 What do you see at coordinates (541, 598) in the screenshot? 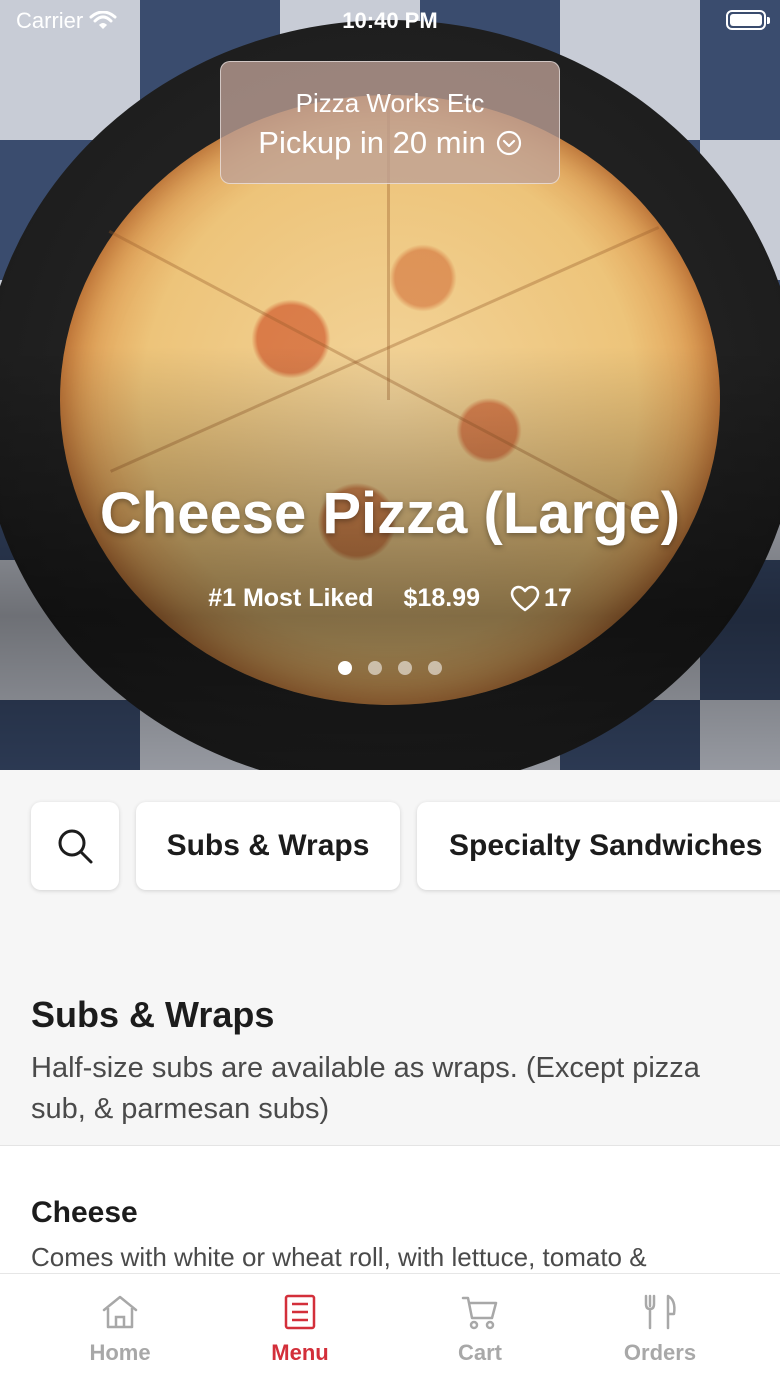
I see `like-button: 17` at bounding box center [541, 598].